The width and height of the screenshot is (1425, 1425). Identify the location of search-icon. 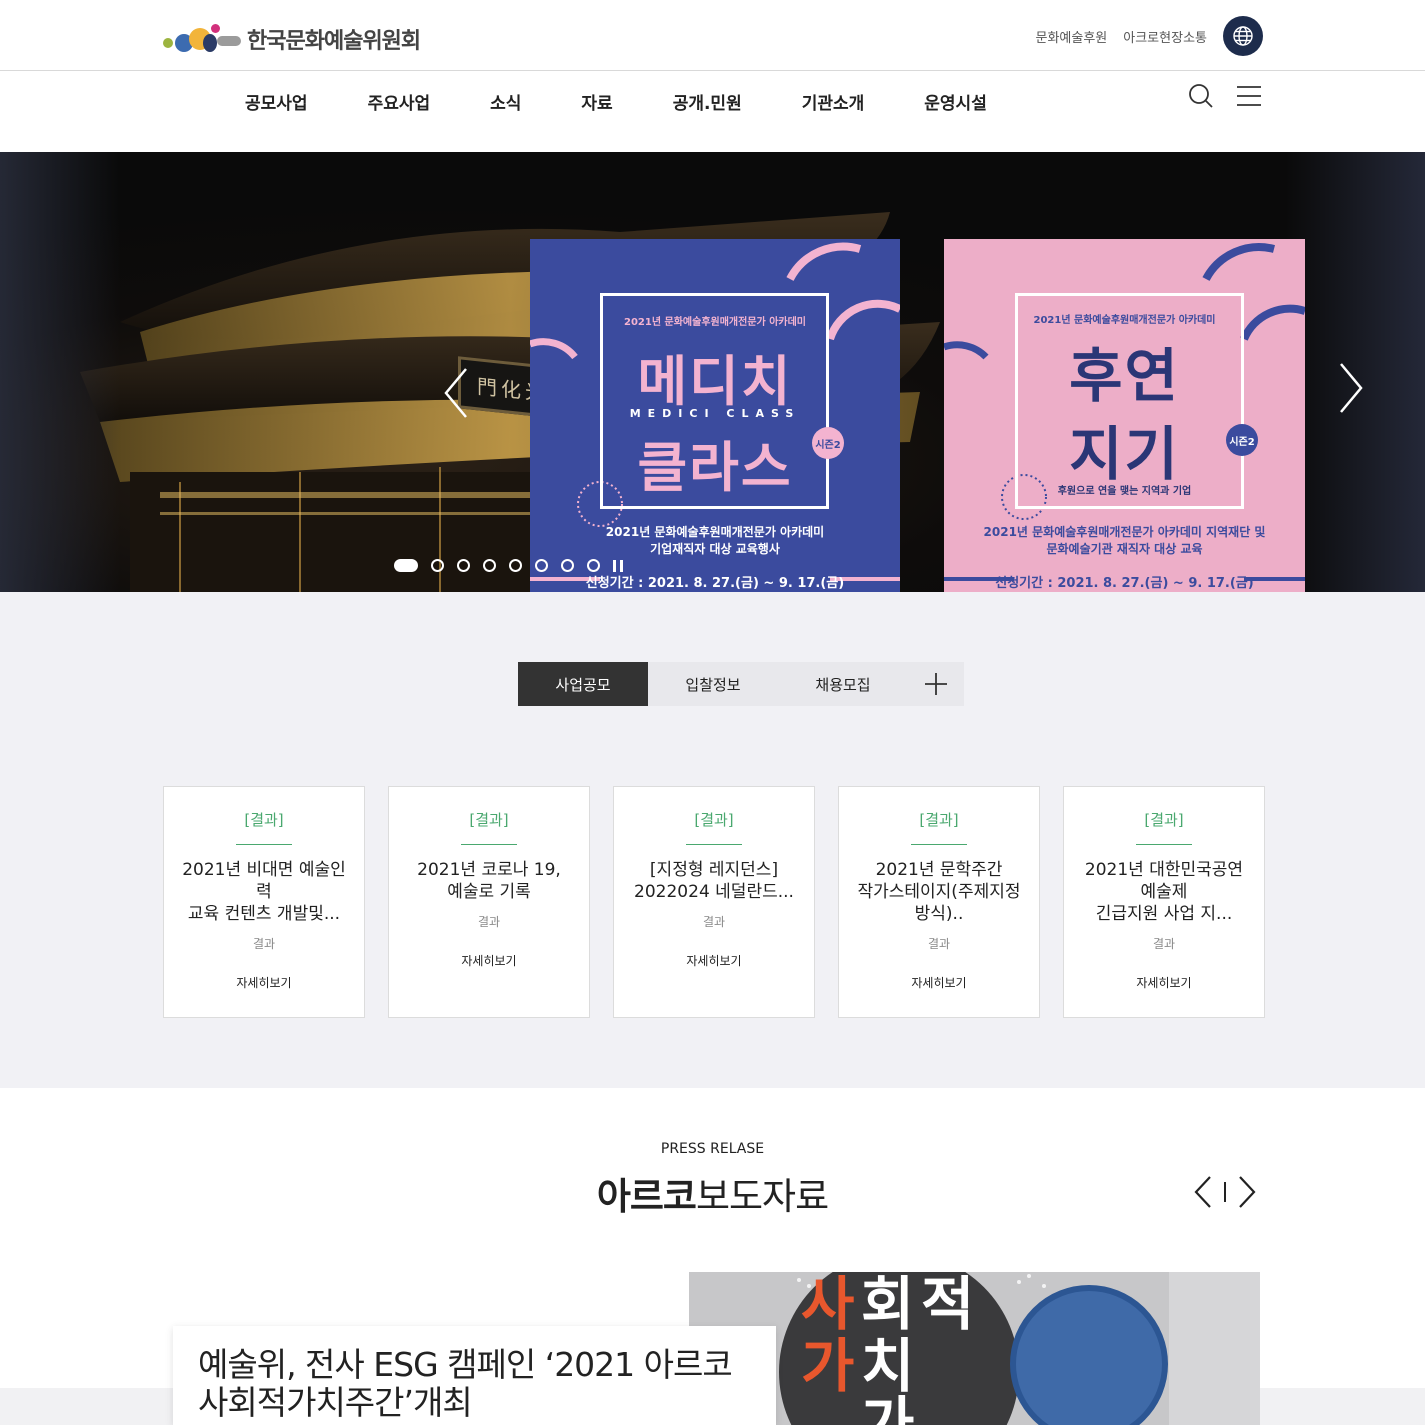
(1201, 96).